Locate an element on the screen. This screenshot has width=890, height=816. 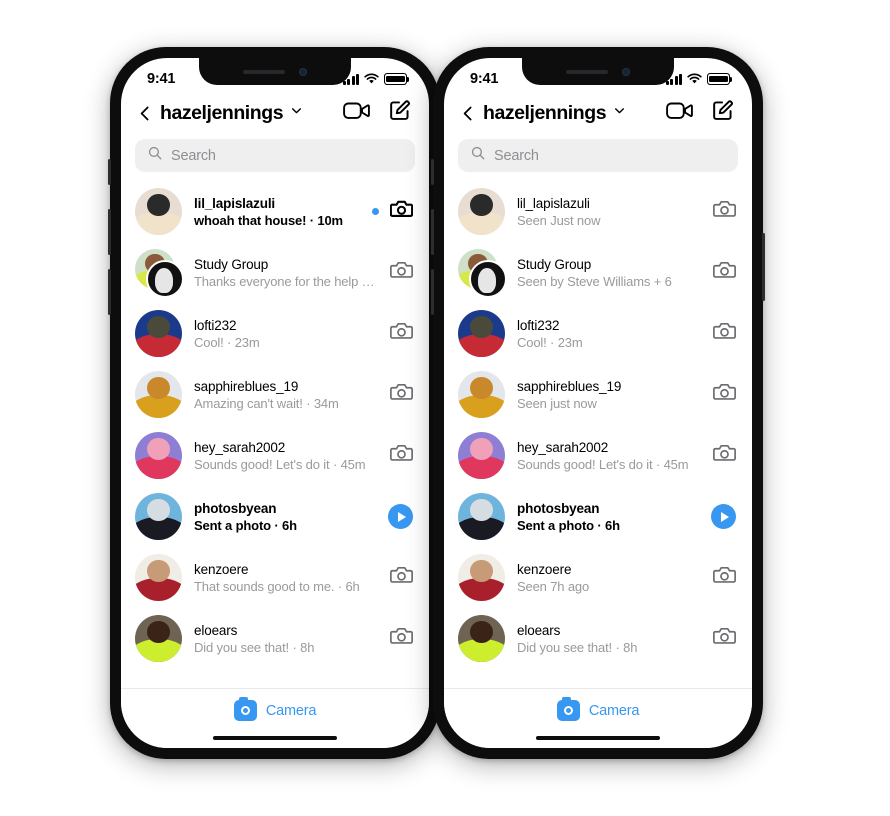
conversation-name: lil_lapislazuli is located at coordinates (553, 203).